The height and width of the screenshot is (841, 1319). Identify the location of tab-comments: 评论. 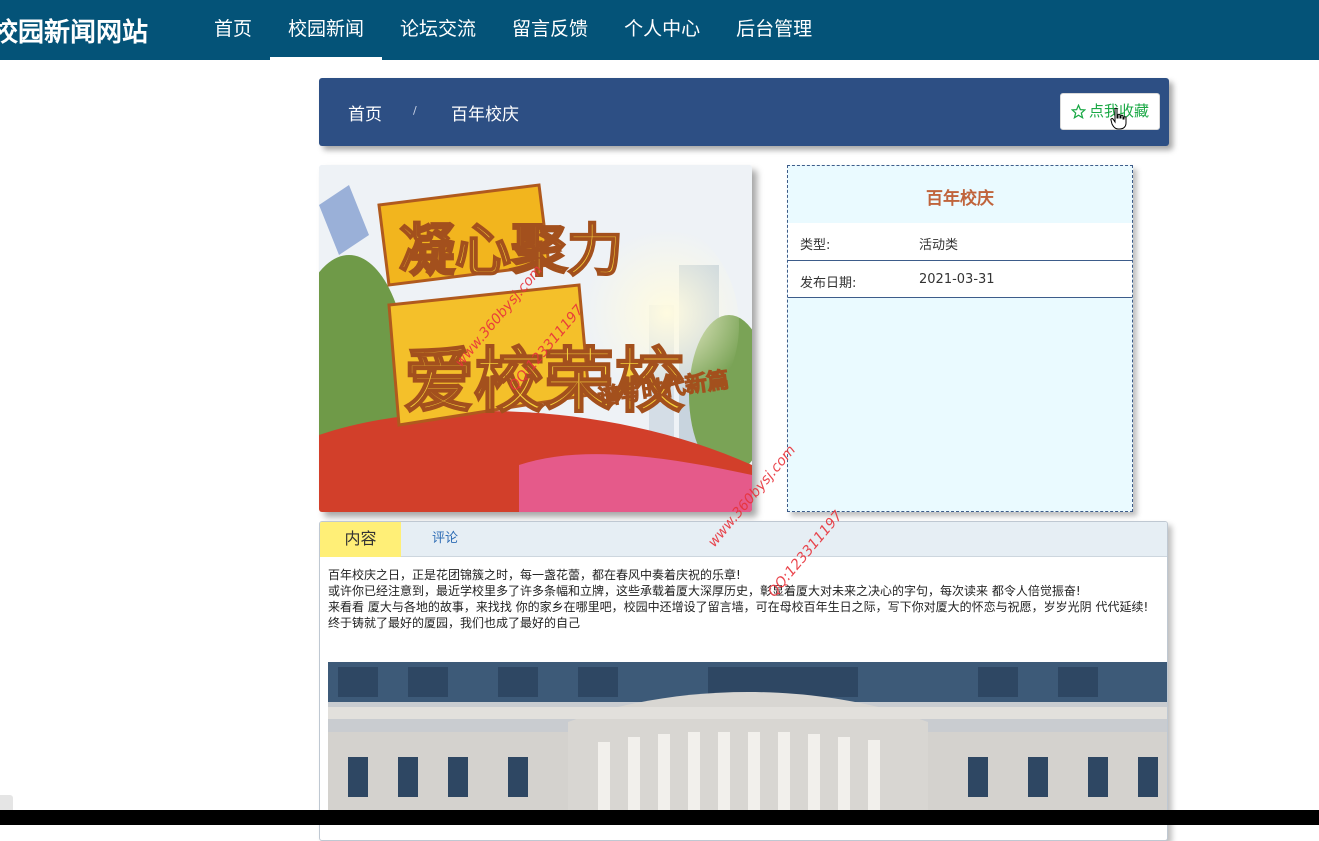
(445, 539).